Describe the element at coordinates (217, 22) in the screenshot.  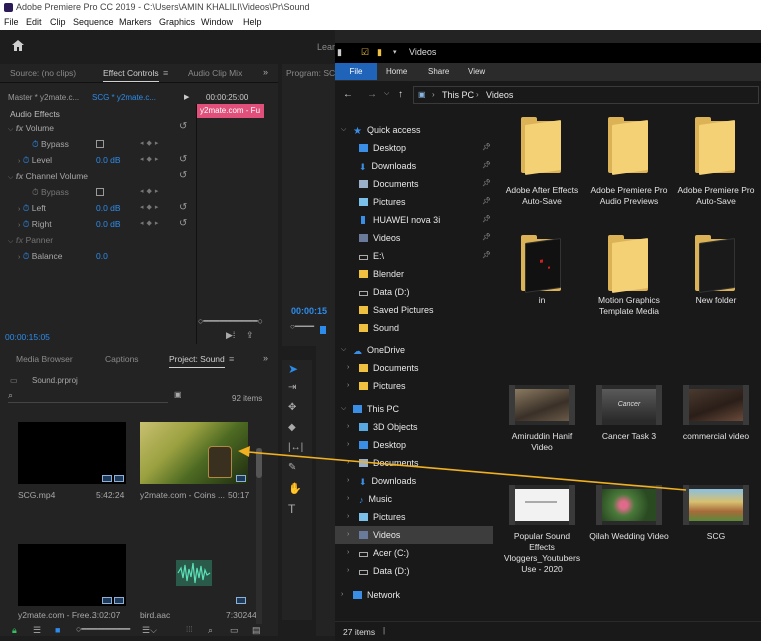
I see `menu-window: Window` at that location.